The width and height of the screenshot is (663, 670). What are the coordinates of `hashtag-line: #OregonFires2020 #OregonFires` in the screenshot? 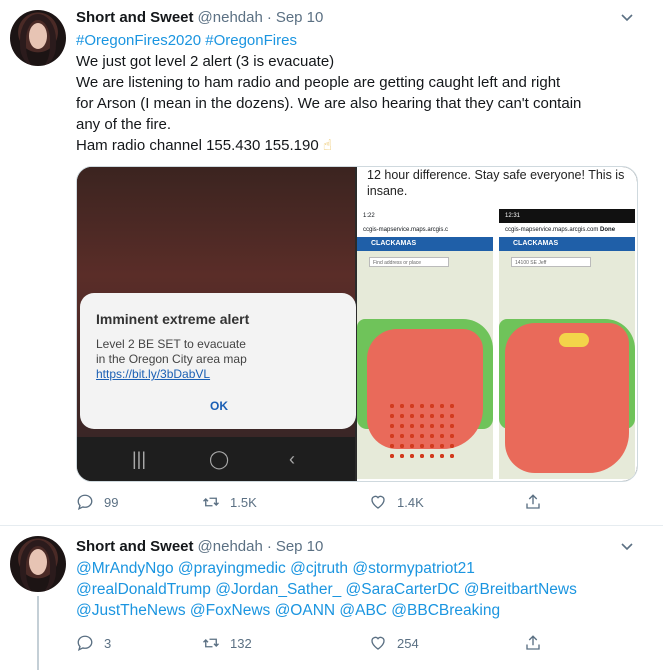 It's located at (361, 40).